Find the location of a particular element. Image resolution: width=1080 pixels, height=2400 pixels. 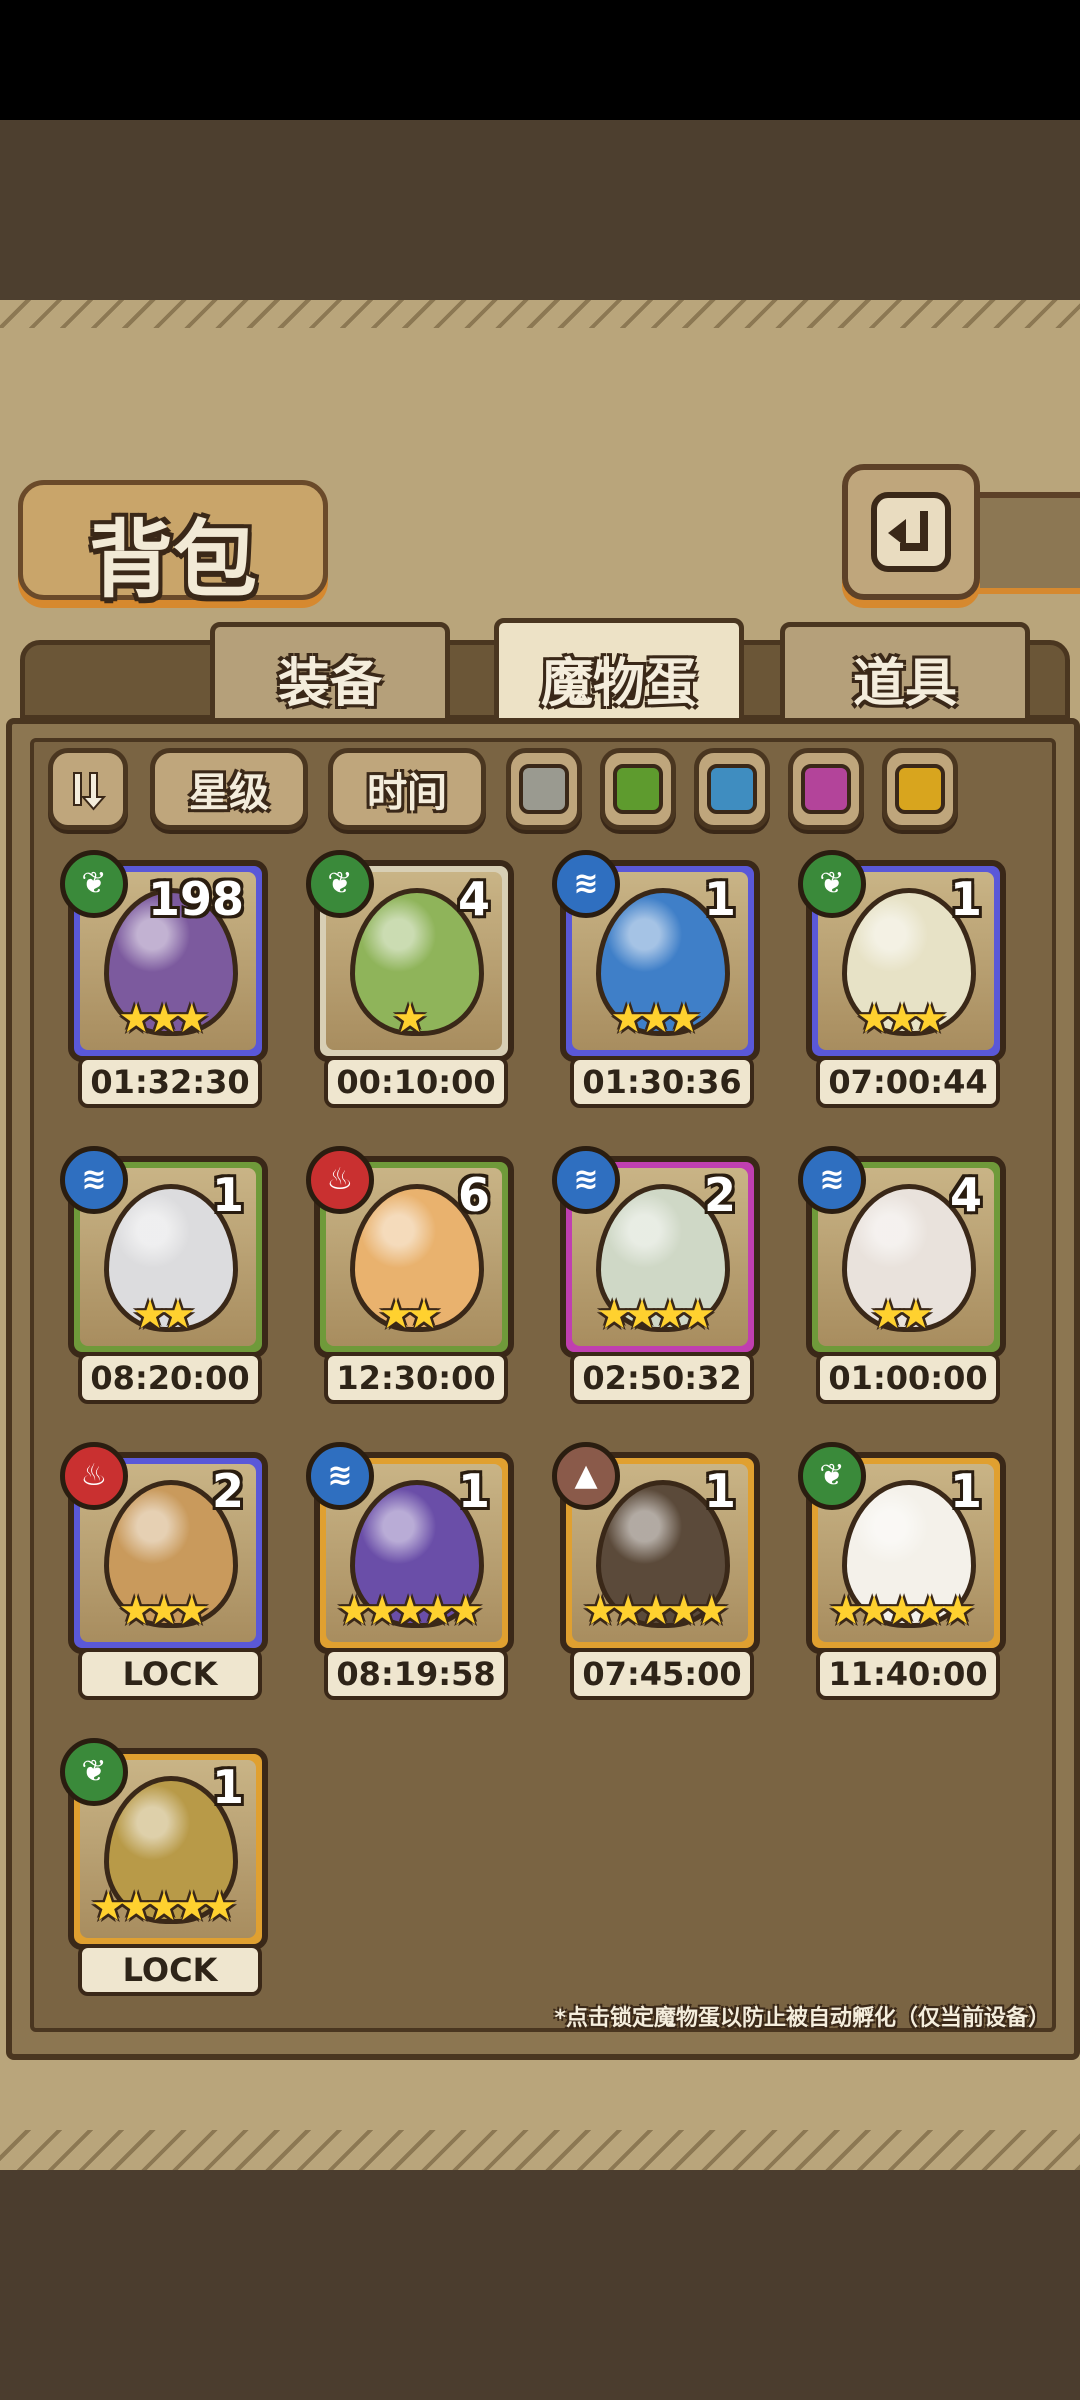

sort-toggle-button is located at coordinates (88, 789).